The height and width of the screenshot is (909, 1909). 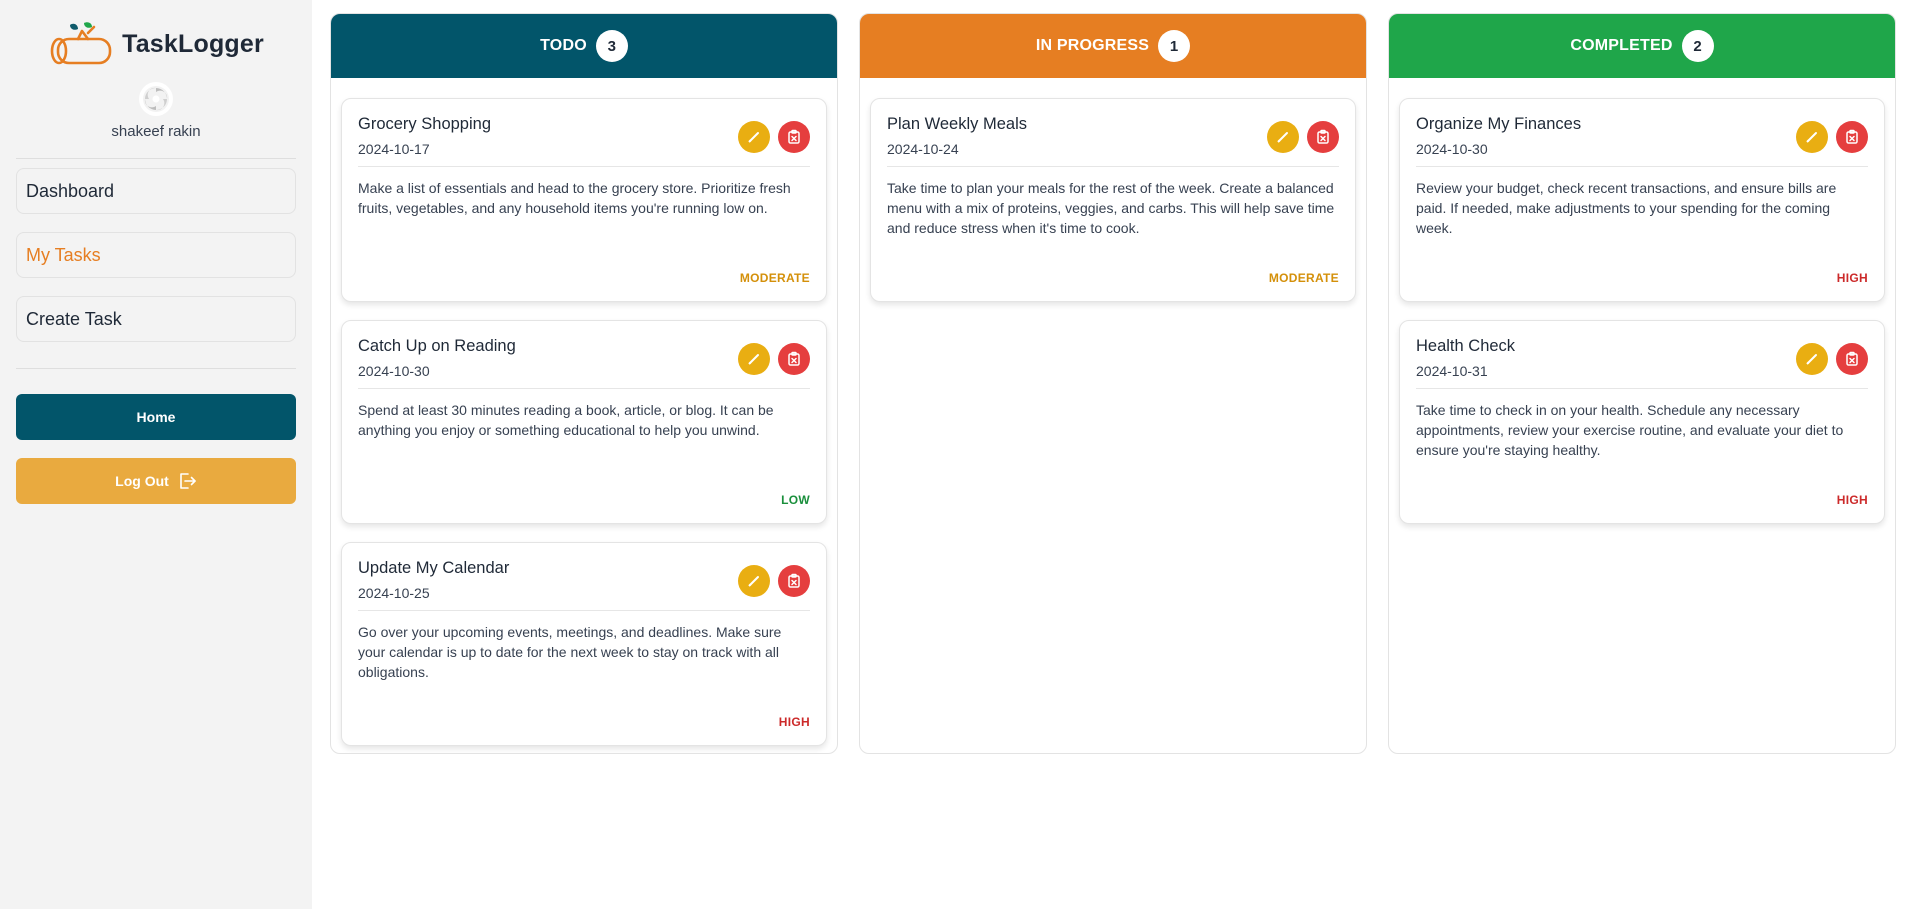 I want to click on sidebar-item-dashboard: Dashboard, so click(x=156, y=191).